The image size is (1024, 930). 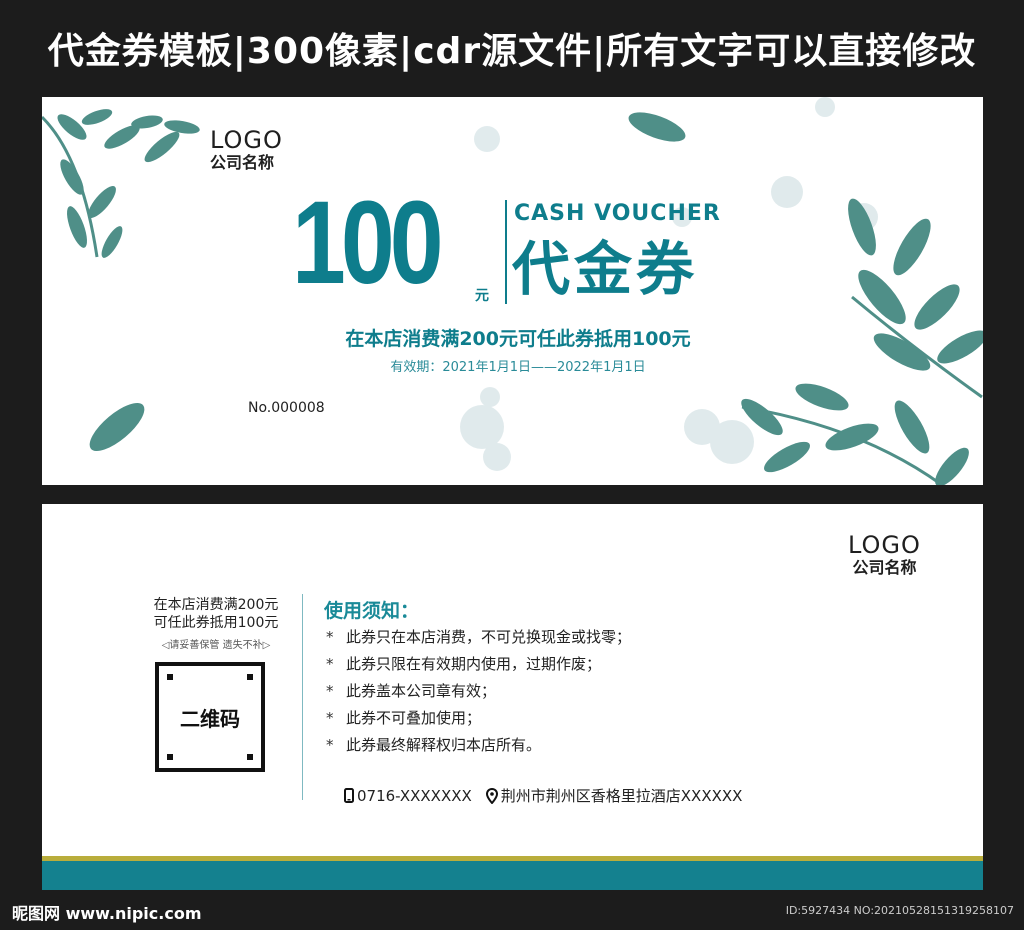 What do you see at coordinates (368, 243) in the screenshot?
I see `voucher-amount: 100` at bounding box center [368, 243].